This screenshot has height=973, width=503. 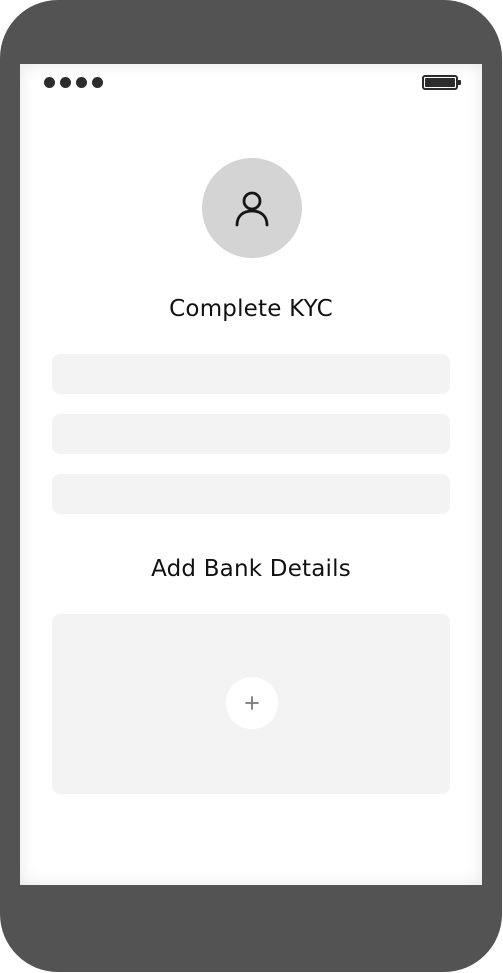 What do you see at coordinates (251, 309) in the screenshot?
I see `kyc-title: Complete KYC` at bounding box center [251, 309].